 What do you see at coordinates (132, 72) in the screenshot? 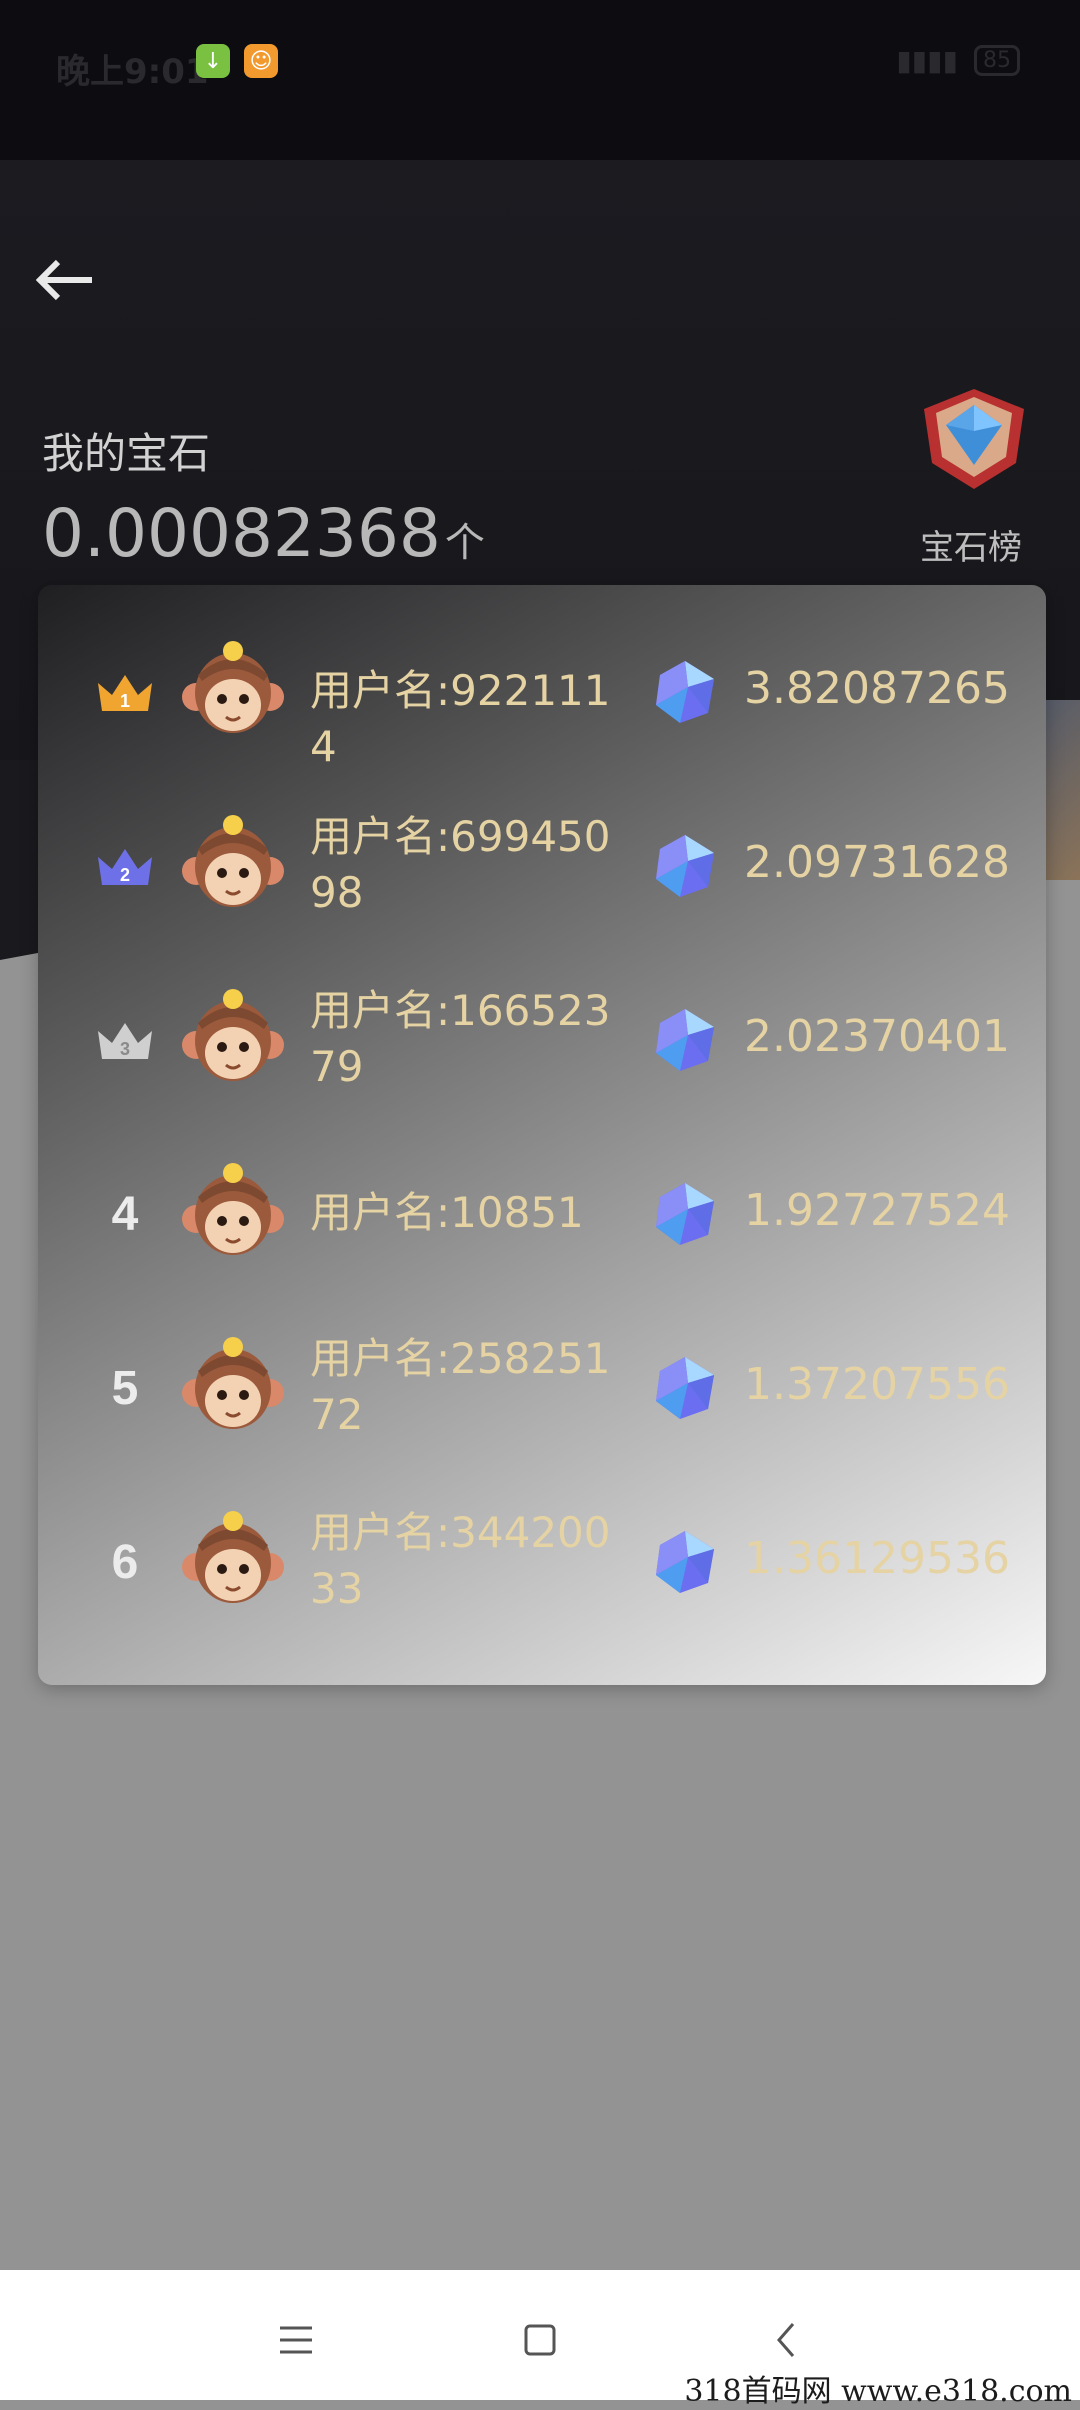
I see `status-time: 晚上9:01` at bounding box center [132, 72].